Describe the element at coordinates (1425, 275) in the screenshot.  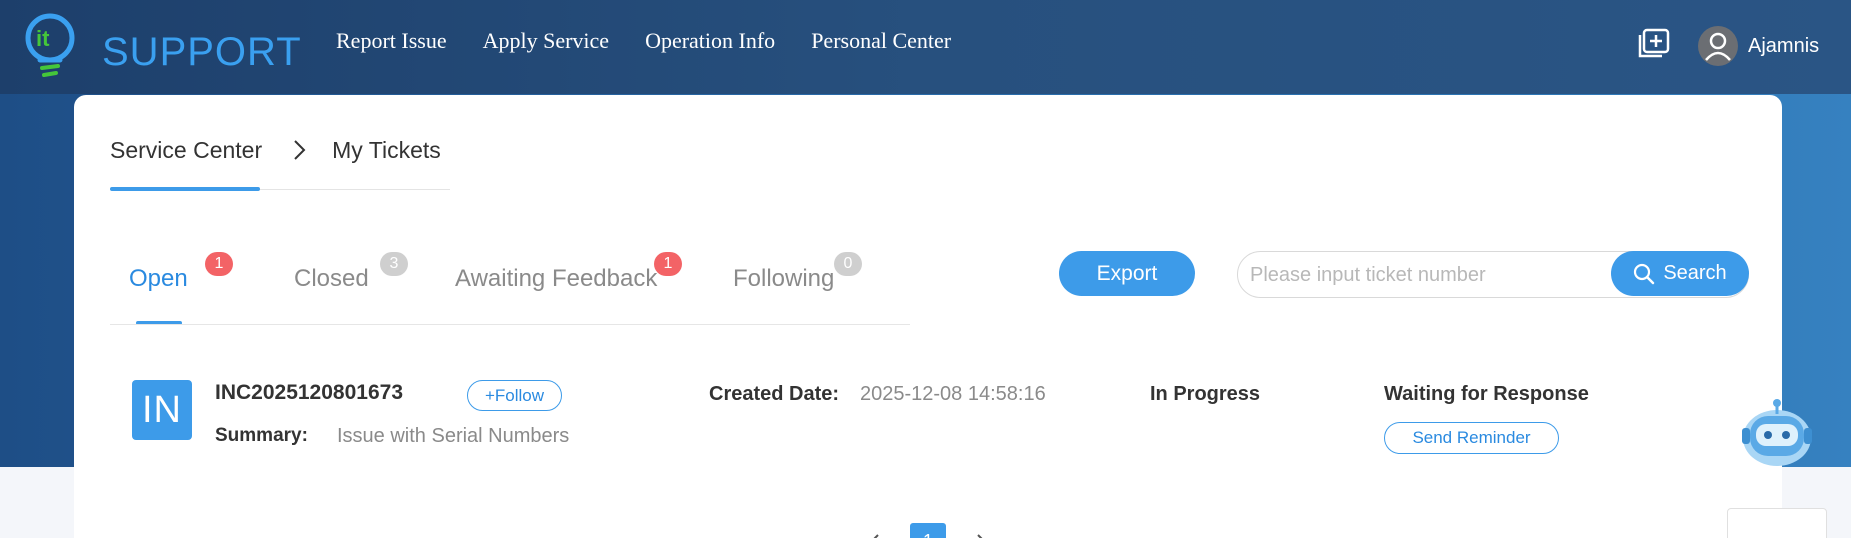
I see `ticket-search-input` at that location.